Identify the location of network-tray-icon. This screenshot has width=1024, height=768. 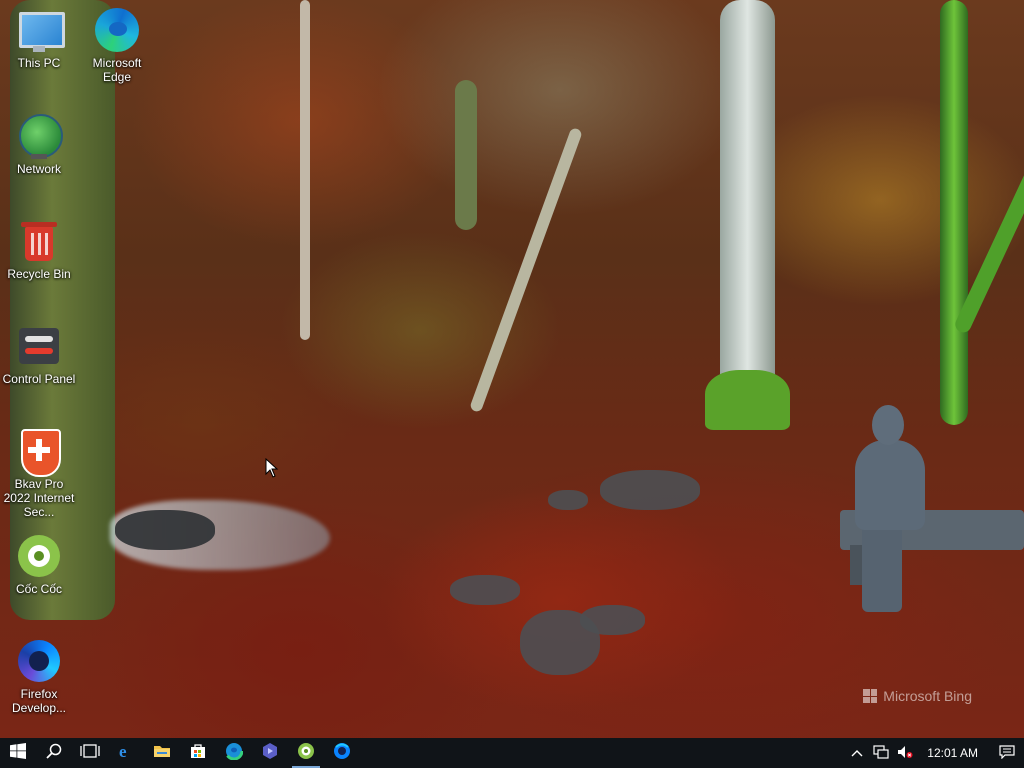
(881, 753).